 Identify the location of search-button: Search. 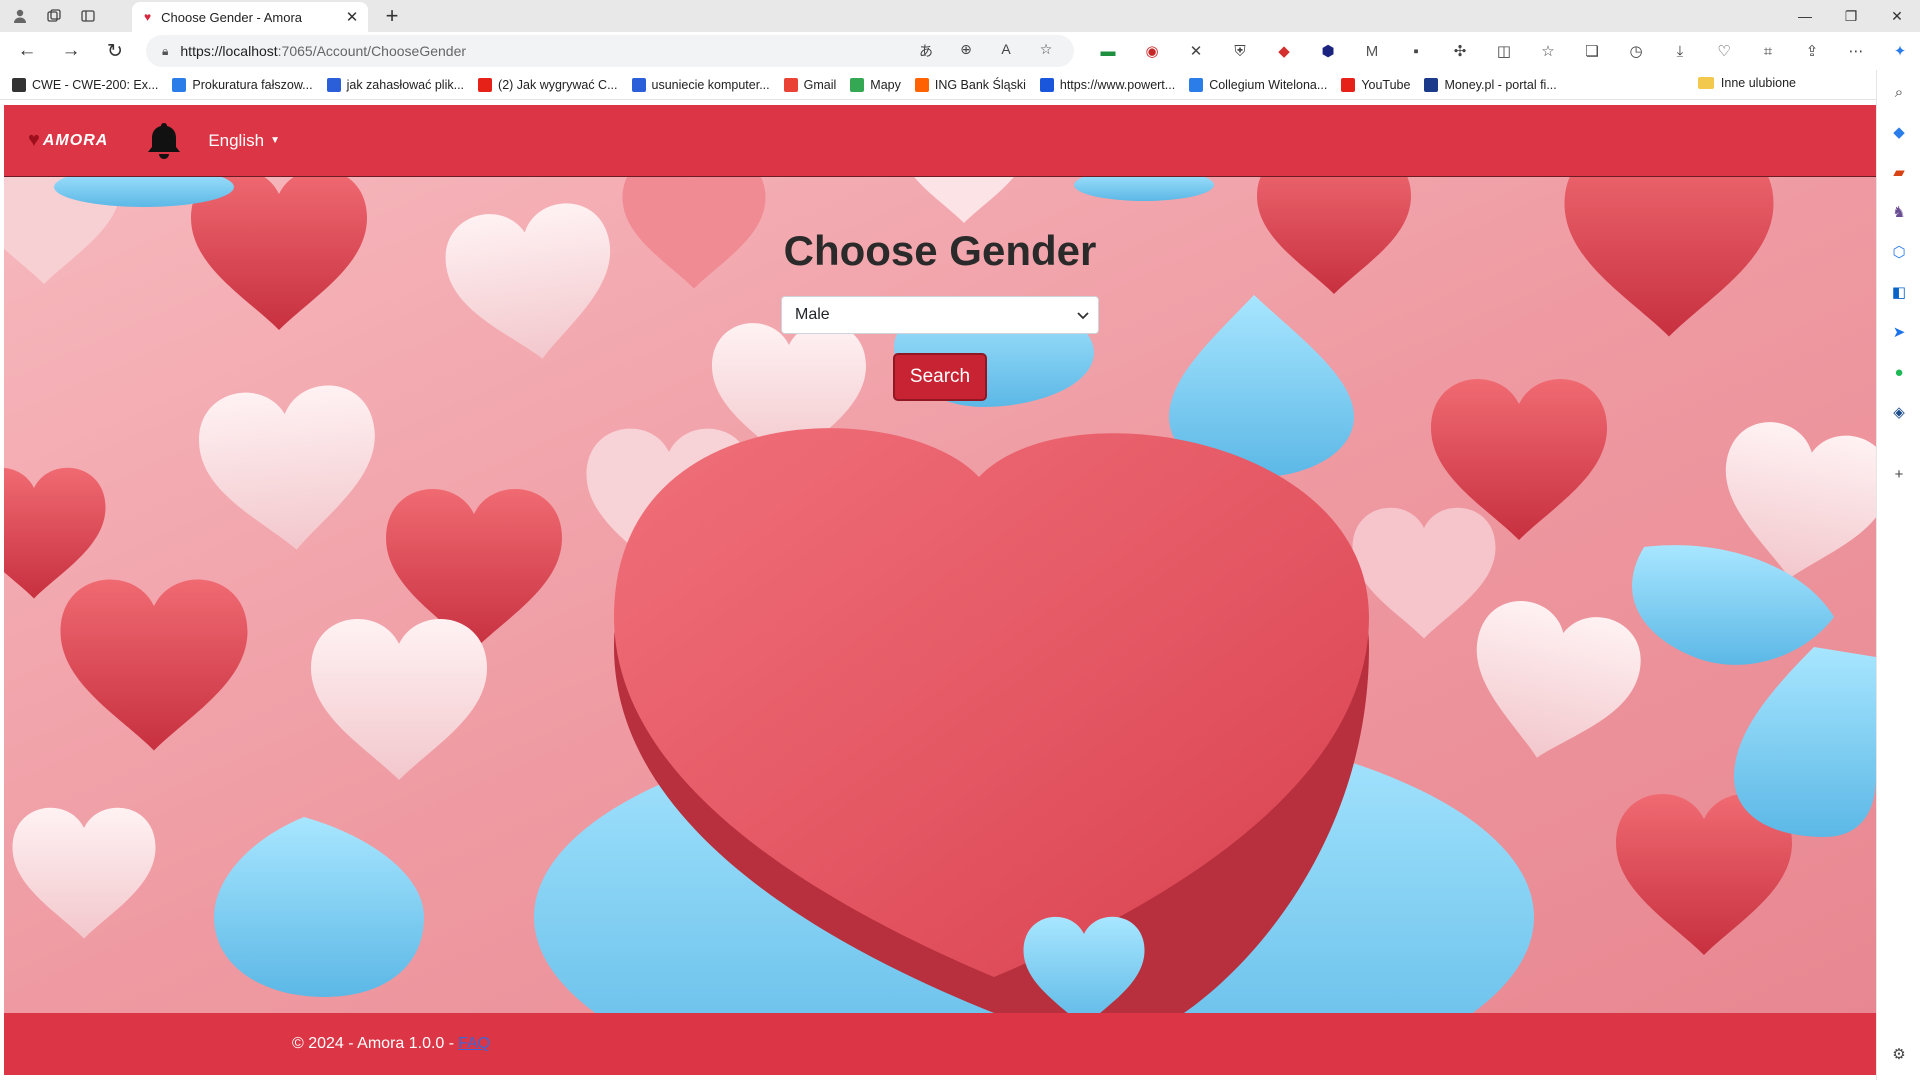
(940, 377).